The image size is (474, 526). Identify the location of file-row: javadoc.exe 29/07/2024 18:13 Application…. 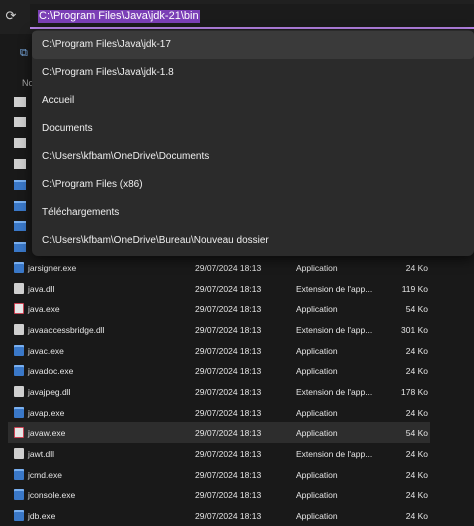
(219, 370).